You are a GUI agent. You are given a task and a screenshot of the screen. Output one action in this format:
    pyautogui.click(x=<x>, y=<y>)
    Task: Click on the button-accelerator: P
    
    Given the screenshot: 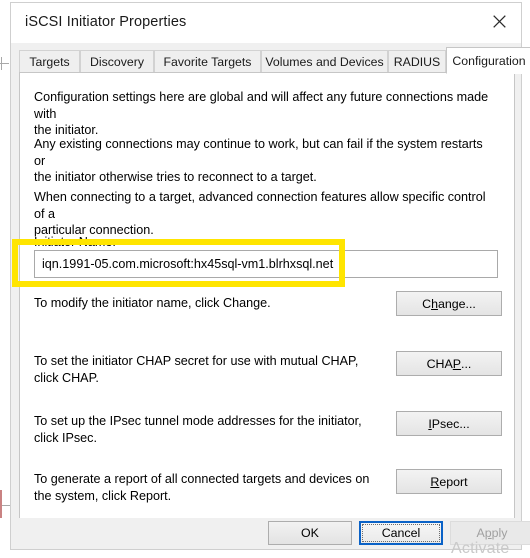 What is the action you would take?
    pyautogui.click(x=457, y=363)
    